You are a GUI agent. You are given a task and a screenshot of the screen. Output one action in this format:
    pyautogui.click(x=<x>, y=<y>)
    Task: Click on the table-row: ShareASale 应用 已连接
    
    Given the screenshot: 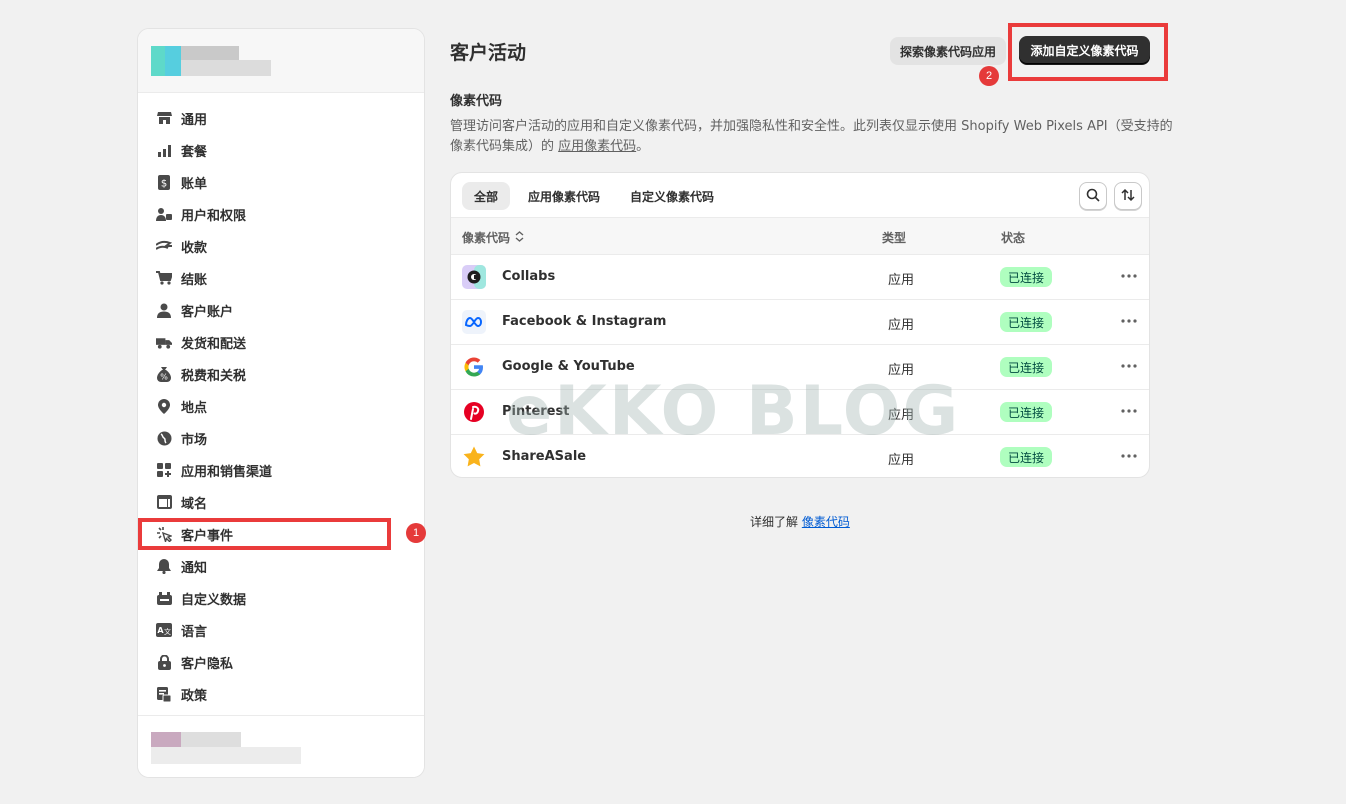 What is the action you would take?
    pyautogui.click(x=800, y=456)
    